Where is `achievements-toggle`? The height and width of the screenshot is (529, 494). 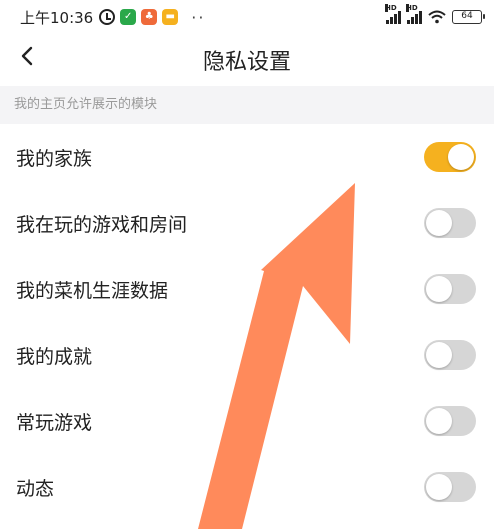
achievements-toggle is located at coordinates (450, 355).